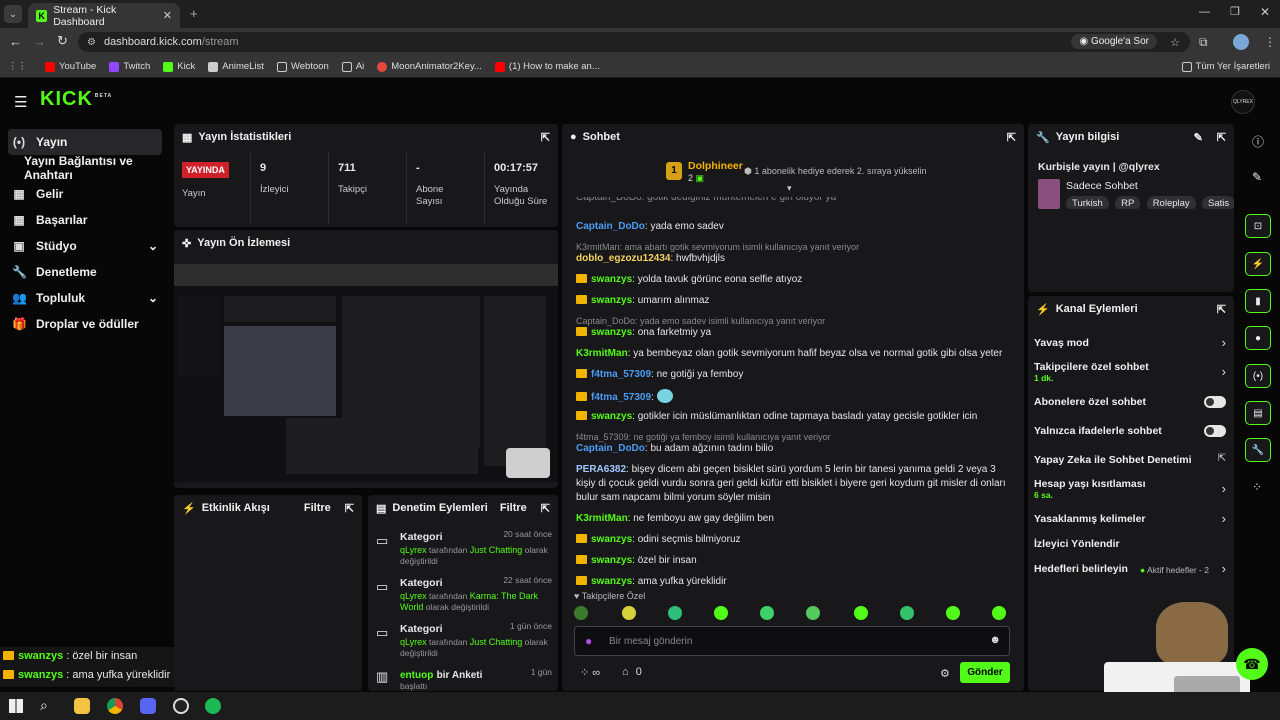  Describe the element at coordinates (1215, 431) in the screenshot. I see `emote-chat-toggle` at that location.